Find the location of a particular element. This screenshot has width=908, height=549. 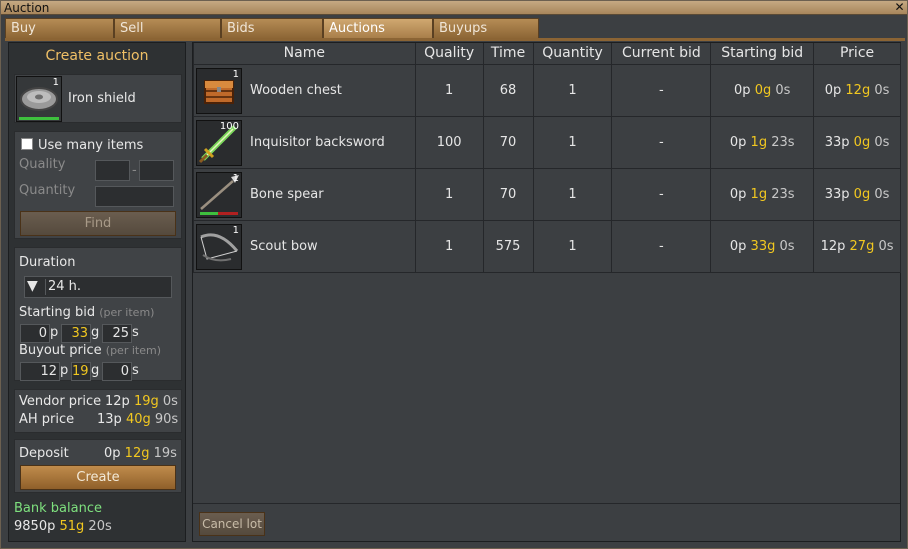

tab-bar: Buy Sell Bids Auctions Buyups is located at coordinates (455, 28).